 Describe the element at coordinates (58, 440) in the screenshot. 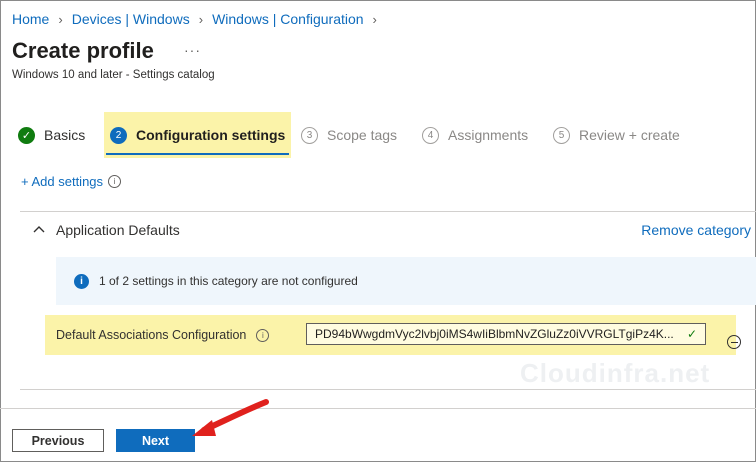

I see `previous-button: Previous` at that location.